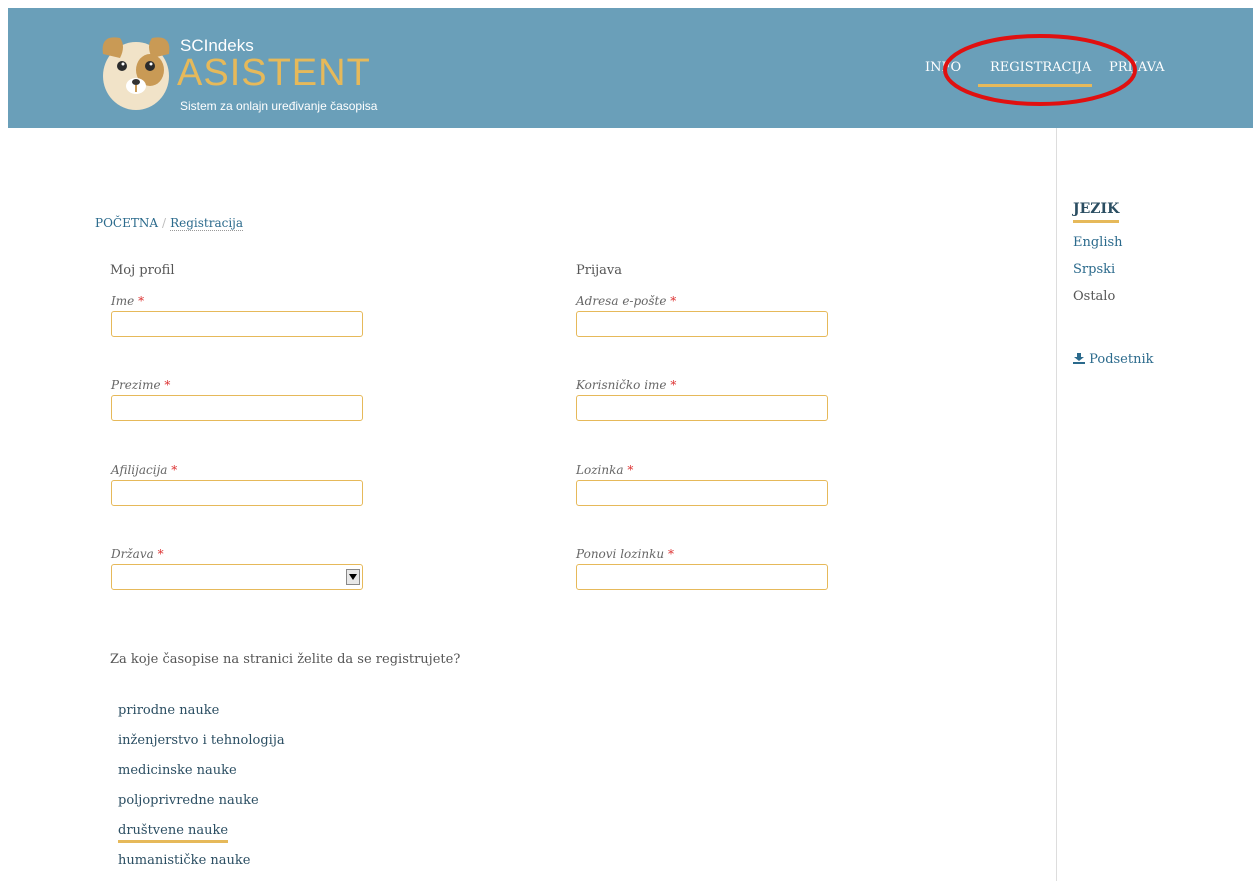 The height and width of the screenshot is (881, 1253). What do you see at coordinates (702, 493) in the screenshot?
I see `password-input` at bounding box center [702, 493].